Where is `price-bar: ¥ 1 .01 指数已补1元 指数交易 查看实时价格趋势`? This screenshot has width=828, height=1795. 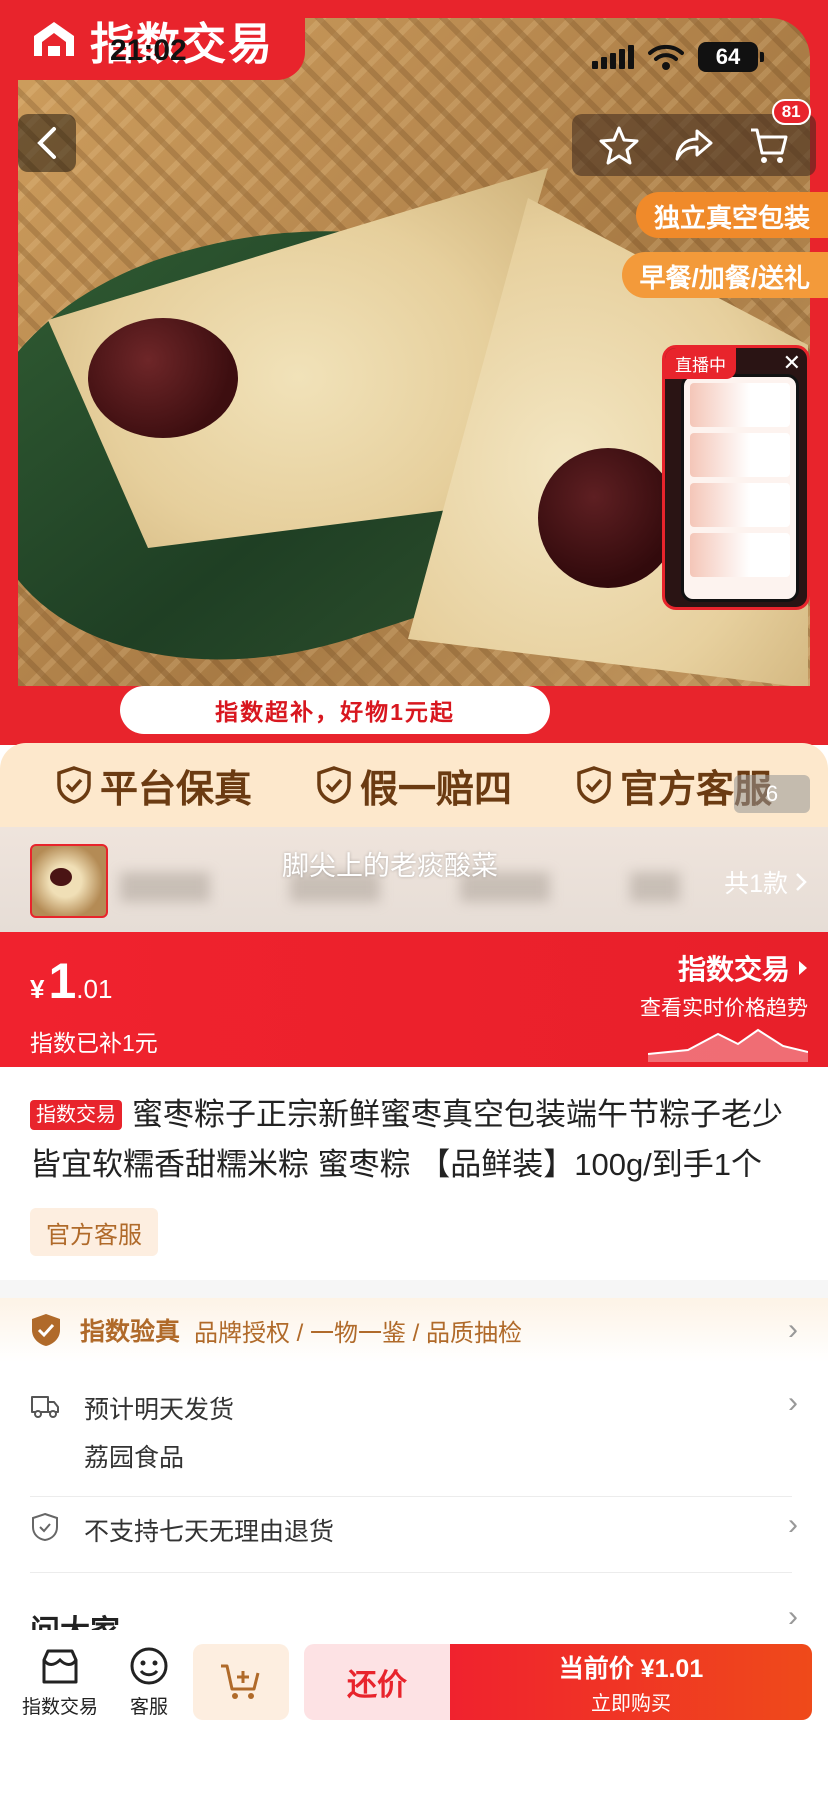
price-bar: ¥ 1 .01 指数已补1元 指数交易 查看实时价格趋势 is located at coordinates (414, 999).